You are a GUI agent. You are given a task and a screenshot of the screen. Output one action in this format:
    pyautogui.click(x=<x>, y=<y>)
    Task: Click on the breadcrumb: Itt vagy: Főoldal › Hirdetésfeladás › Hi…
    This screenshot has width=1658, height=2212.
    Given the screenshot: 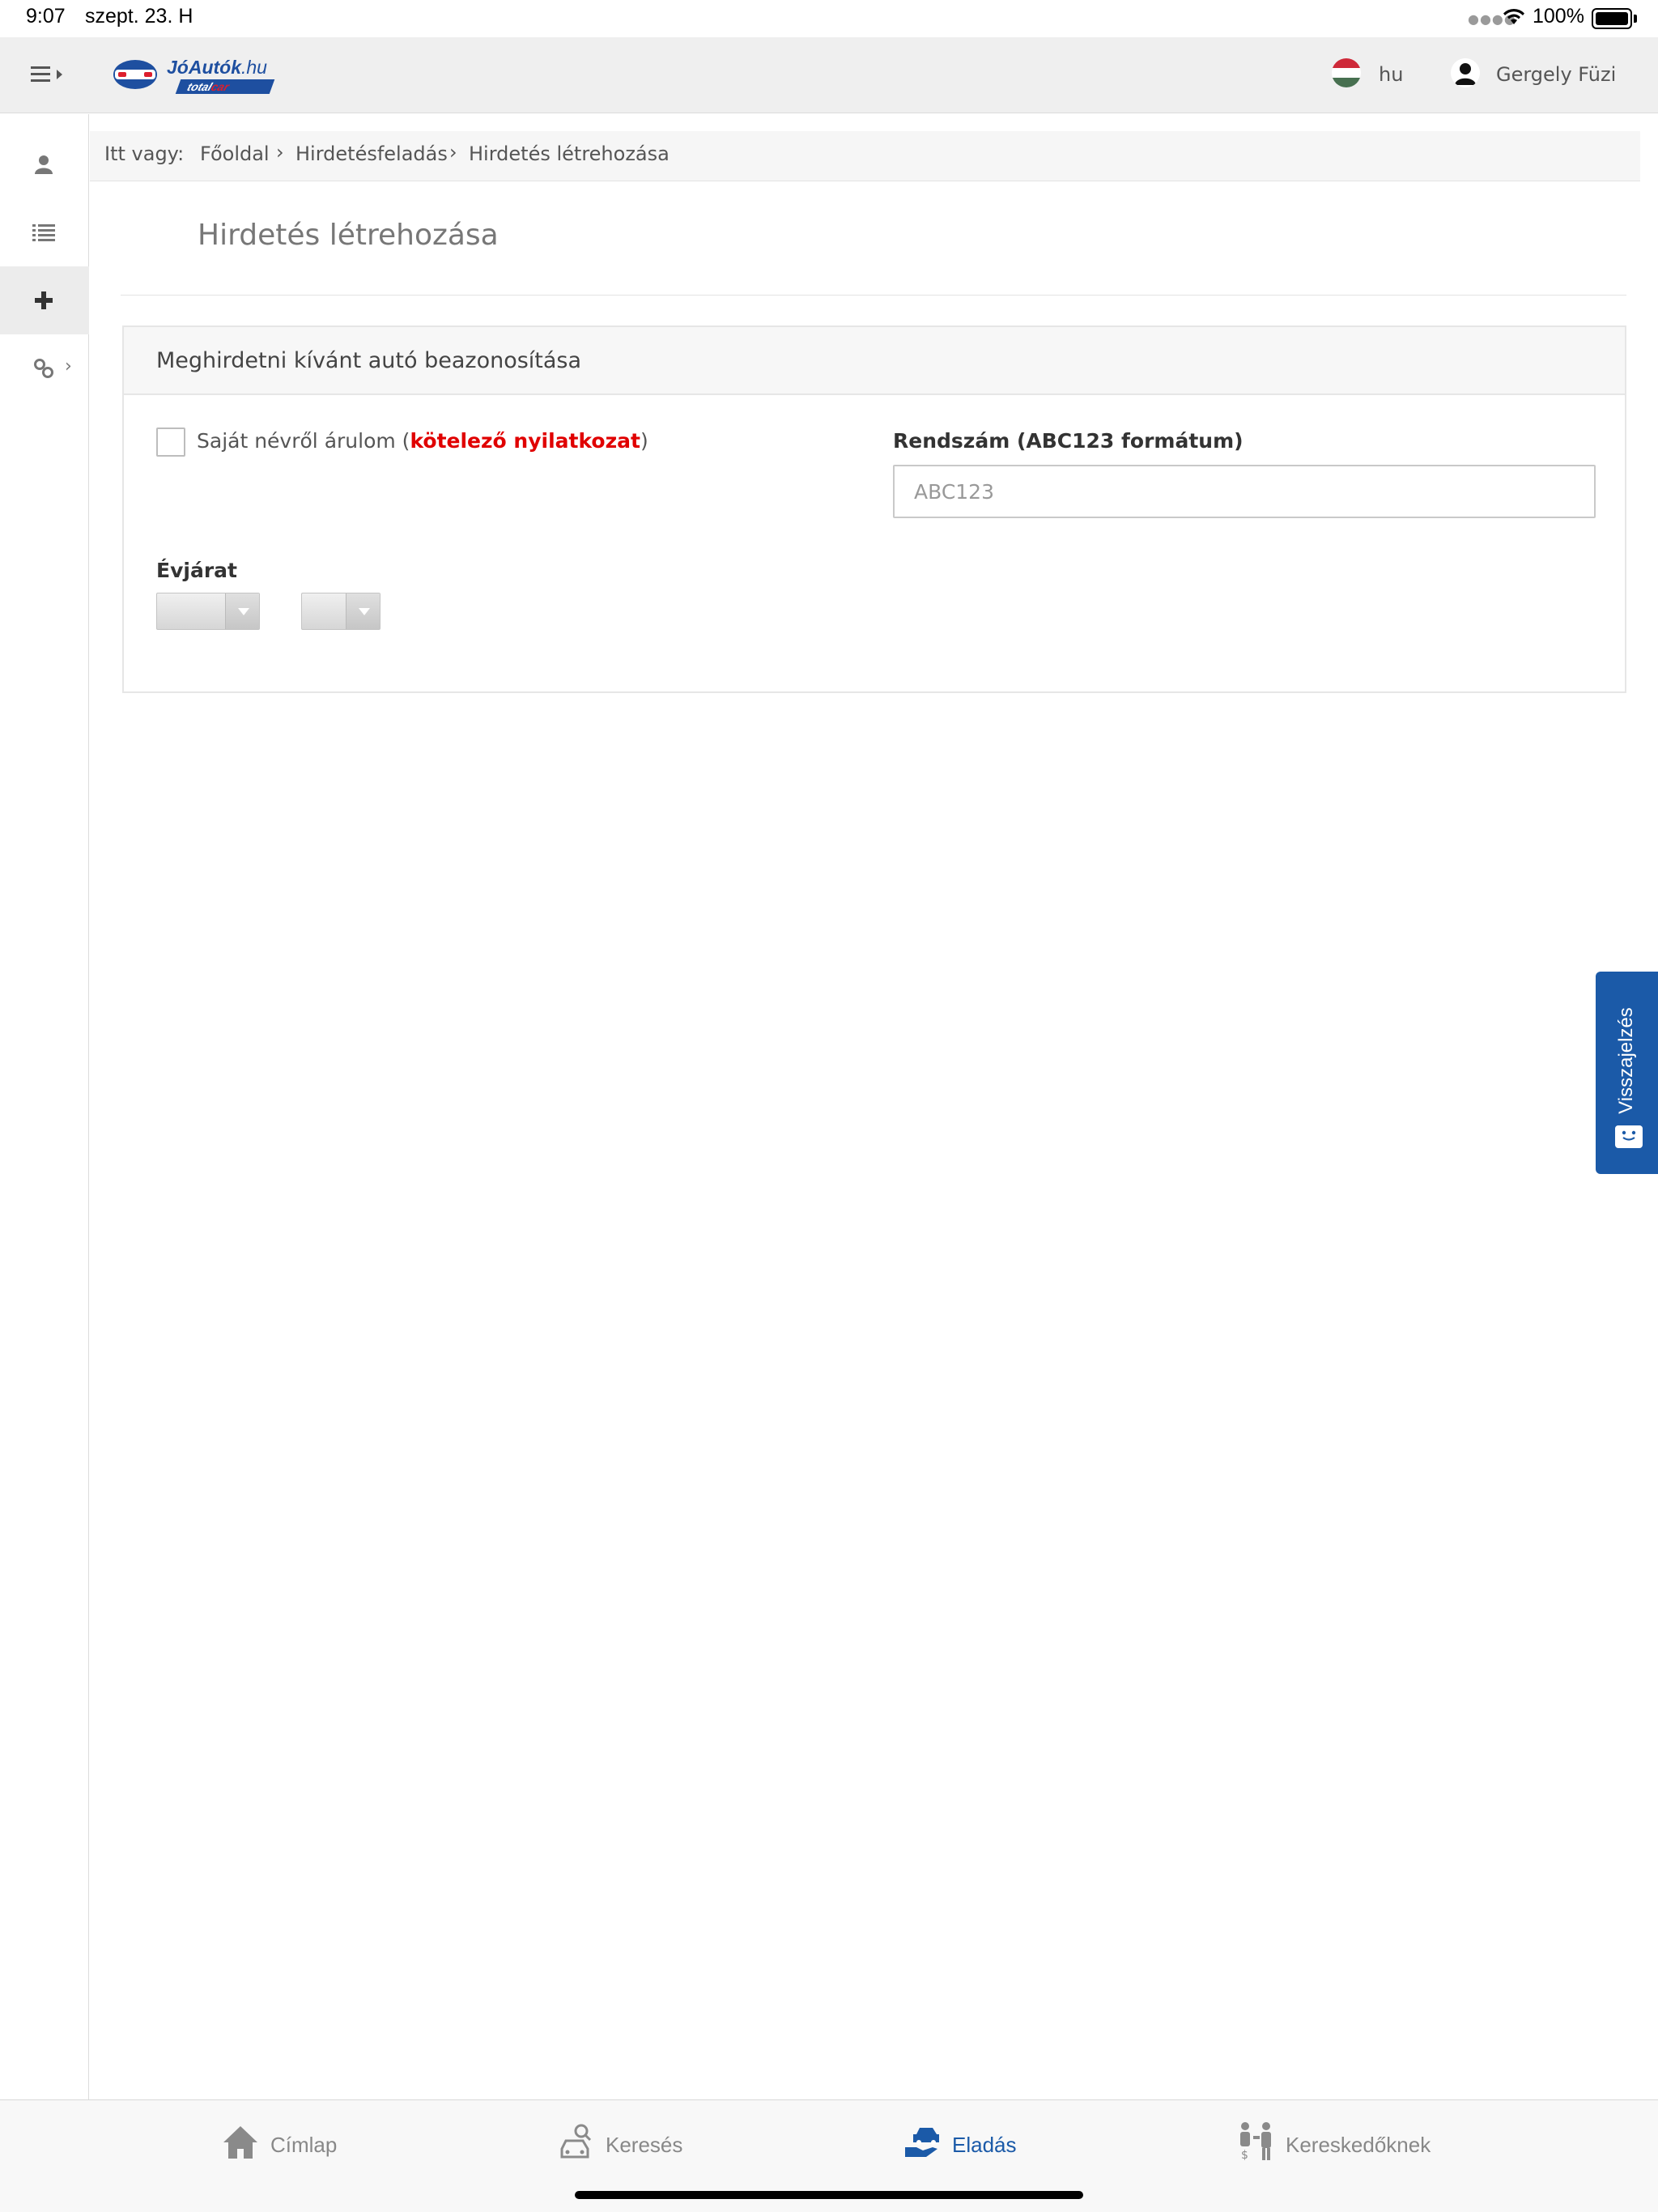 What is the action you would take?
    pyautogui.click(x=865, y=156)
    